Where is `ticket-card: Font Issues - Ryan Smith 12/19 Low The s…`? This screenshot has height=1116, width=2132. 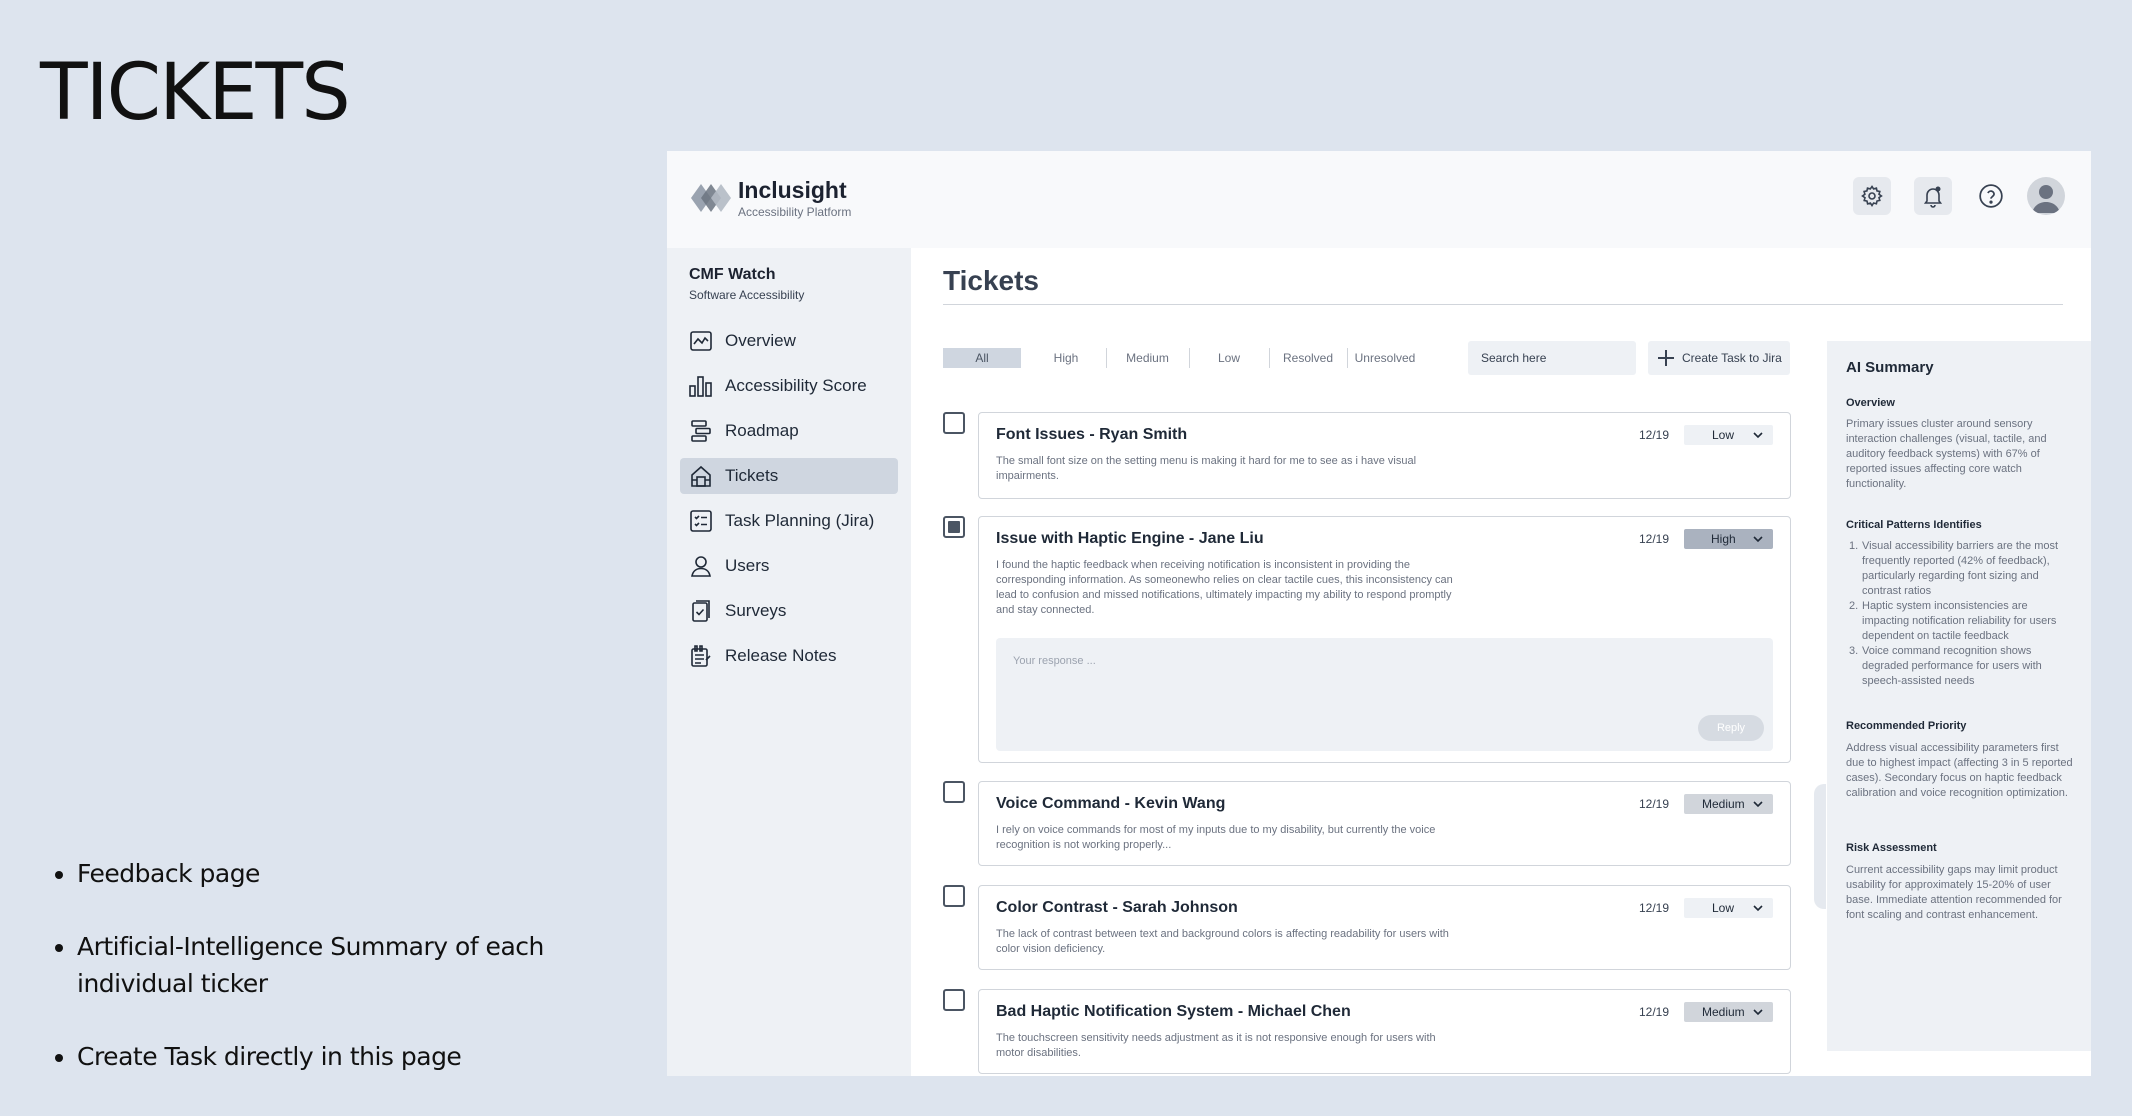 ticket-card: Font Issues - Ryan Smith 12/19 Low The s… is located at coordinates (1384, 455).